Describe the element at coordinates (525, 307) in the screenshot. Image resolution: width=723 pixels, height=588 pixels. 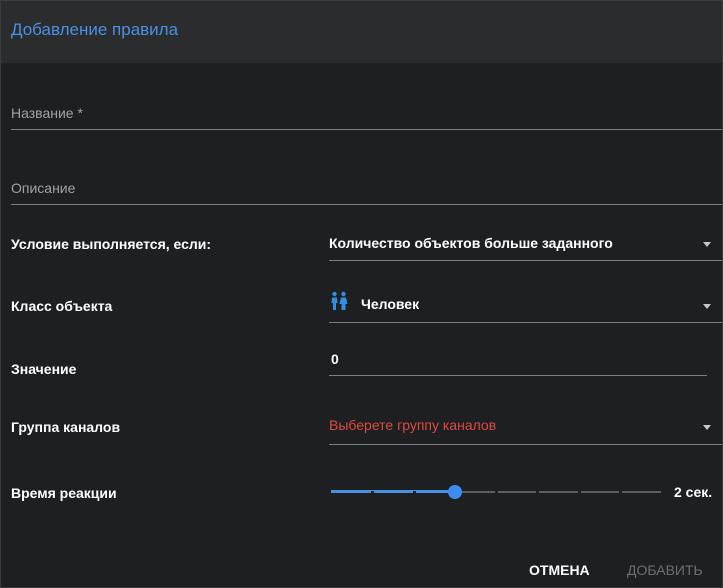
I see `object-class-select: Человек` at that location.